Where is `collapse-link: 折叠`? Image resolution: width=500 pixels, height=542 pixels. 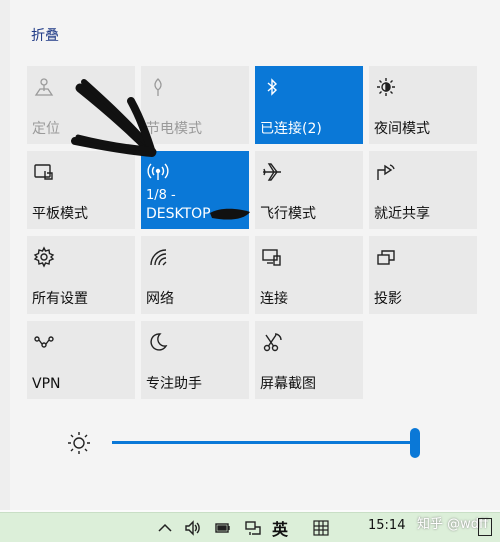 collapse-link: 折叠 is located at coordinates (45, 35).